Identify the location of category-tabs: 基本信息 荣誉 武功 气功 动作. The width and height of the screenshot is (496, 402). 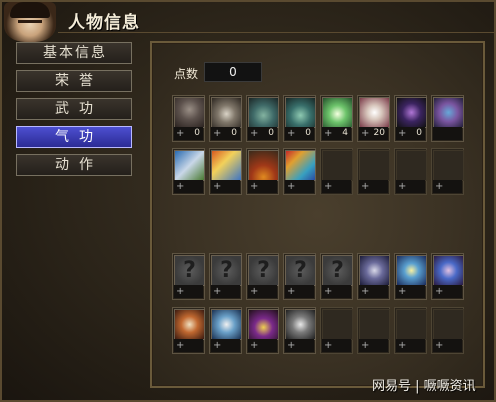
(75, 112).